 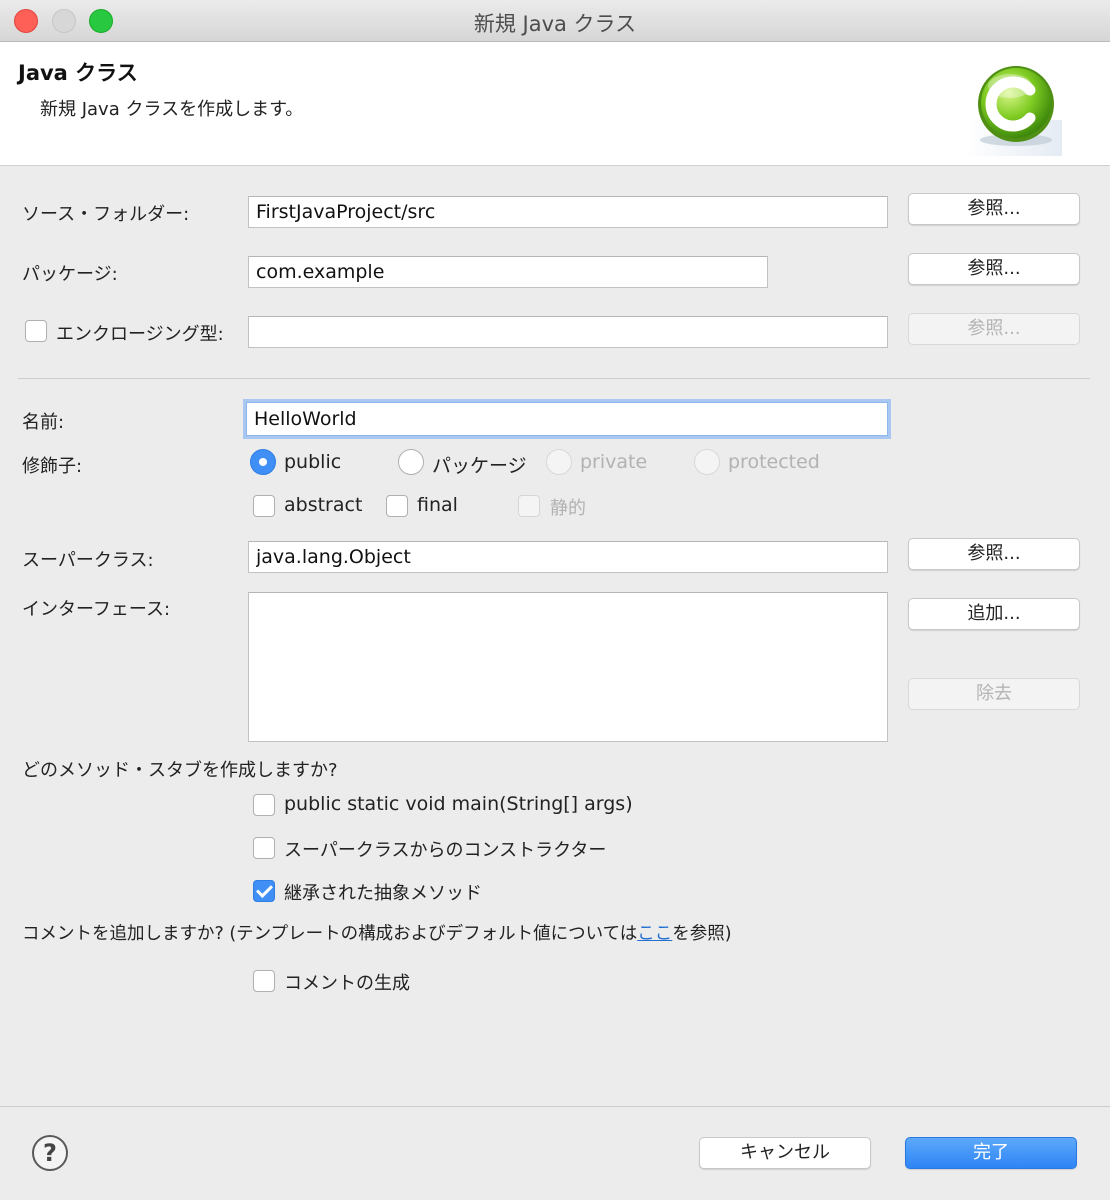 What do you see at coordinates (330, 934) in the screenshot?
I see `comments-question-text: コメントを追加しますか? (テンプレートの構成およびデフォルト値については` at bounding box center [330, 934].